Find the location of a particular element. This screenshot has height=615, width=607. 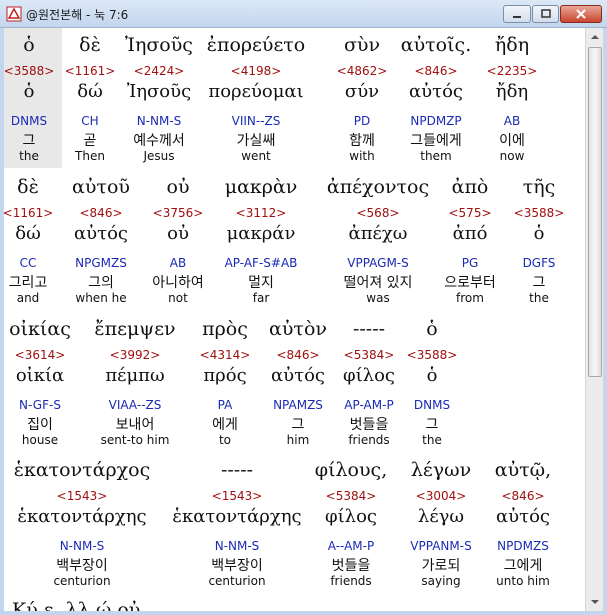

morphology-code: A--AM-P is located at coordinates (351, 546).